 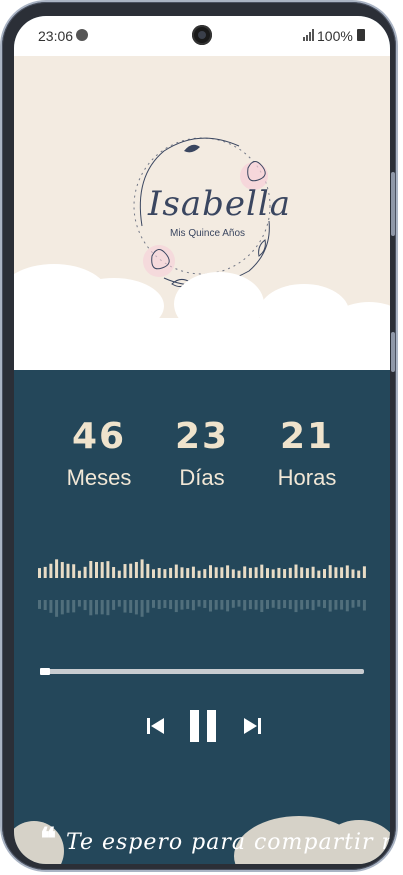 I want to click on countdown-months: 46 Meses, so click(x=99, y=453).